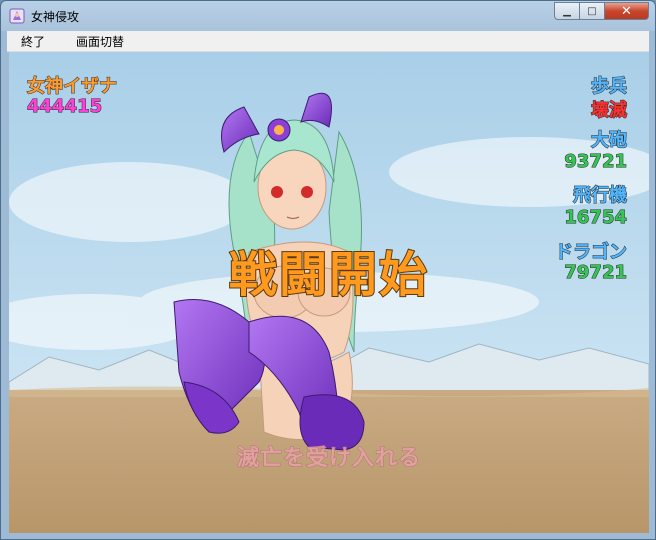 The image size is (656, 540). I want to click on minimize-icon: ▁, so click(567, 11).